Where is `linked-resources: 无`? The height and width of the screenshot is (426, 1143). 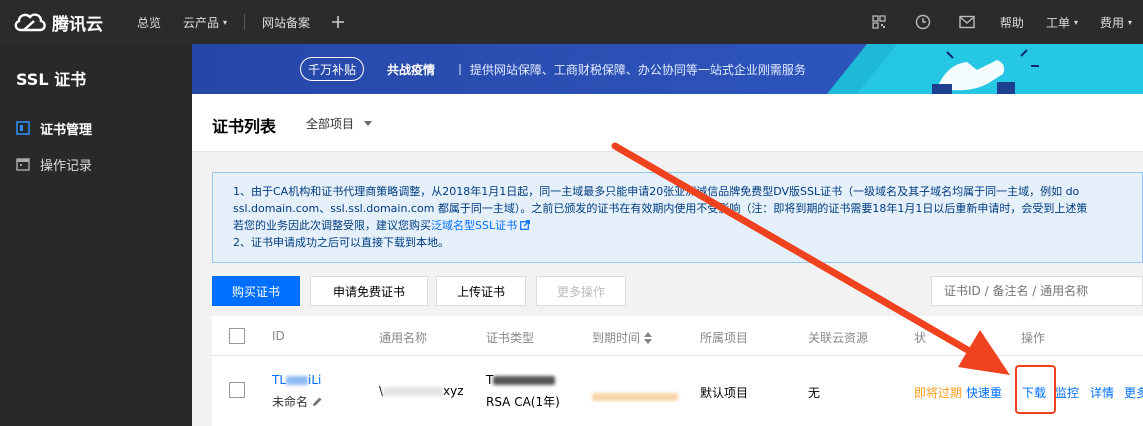 linked-resources: 无 is located at coordinates (814, 393).